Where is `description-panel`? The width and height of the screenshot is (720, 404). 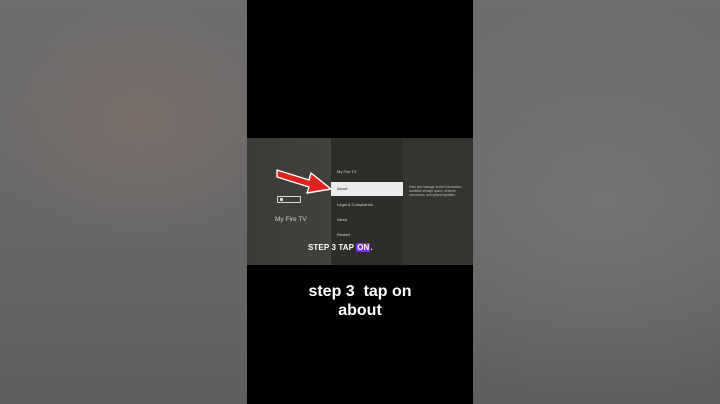
description-panel is located at coordinates (438, 201).